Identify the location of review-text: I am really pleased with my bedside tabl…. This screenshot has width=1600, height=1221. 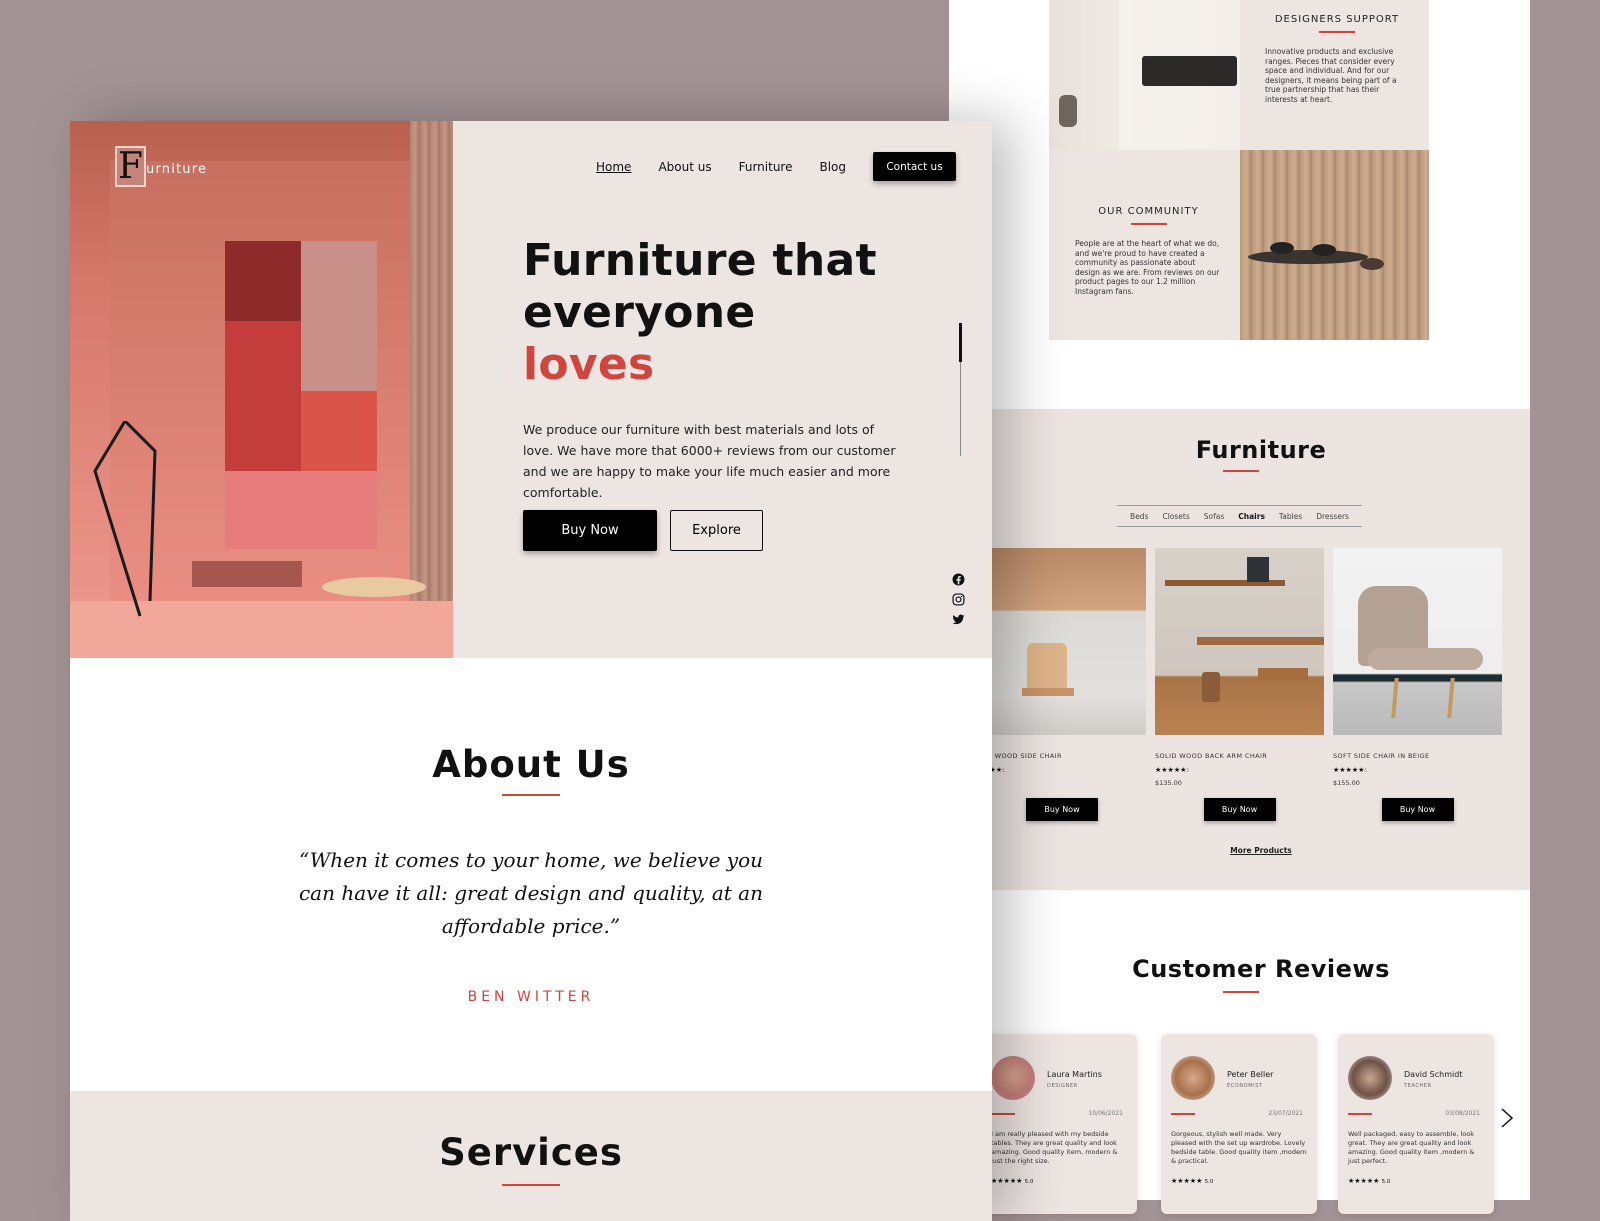
(1054, 1147).